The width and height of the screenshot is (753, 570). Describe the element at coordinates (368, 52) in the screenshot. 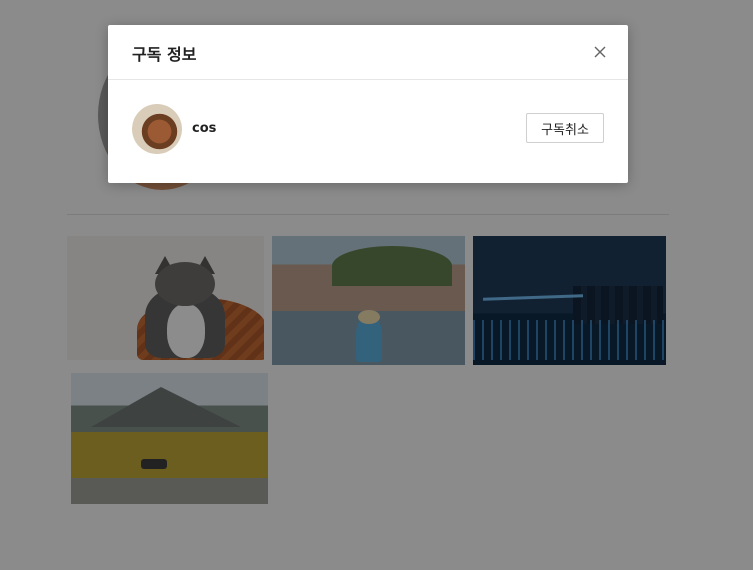

I see `modal-header: 구독 정보` at that location.